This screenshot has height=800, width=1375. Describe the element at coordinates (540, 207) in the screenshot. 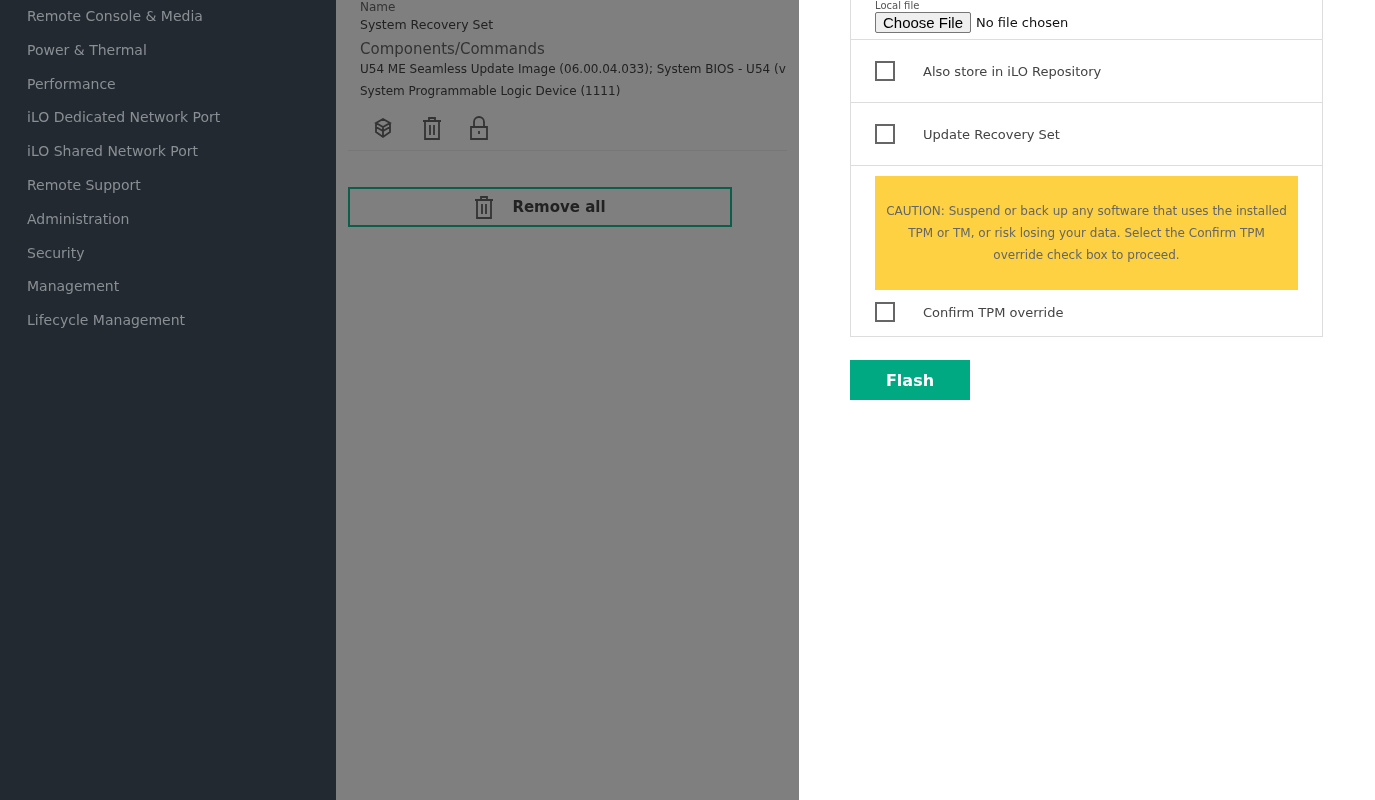

I see `remove-all-button: Remove all` at that location.